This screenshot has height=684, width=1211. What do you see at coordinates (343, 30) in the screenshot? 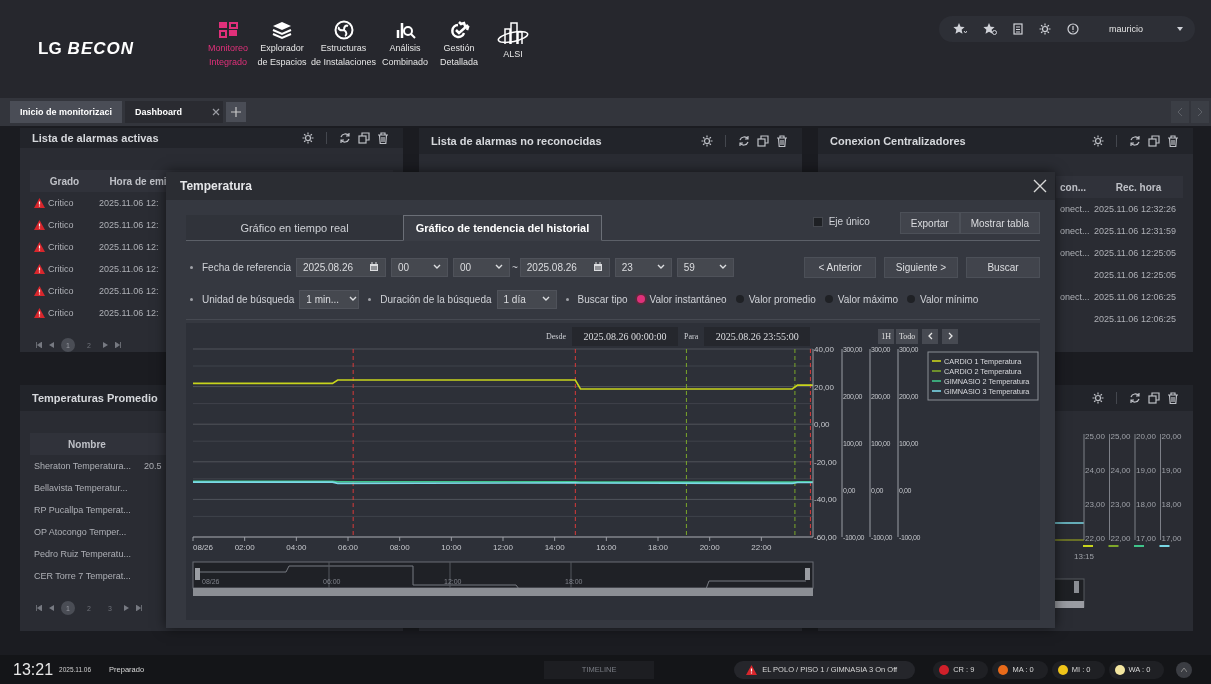
I see `fan-icon` at bounding box center [343, 30].